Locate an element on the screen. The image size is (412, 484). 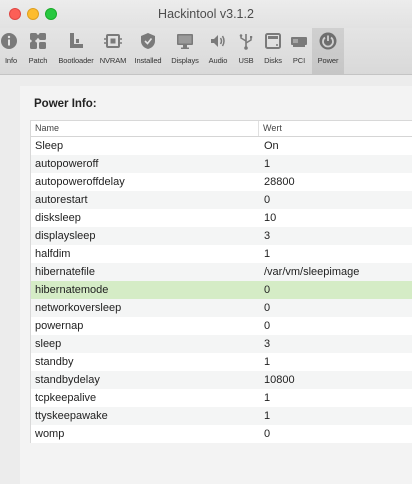
table-row: Sleep On is located at coordinates (221, 146).